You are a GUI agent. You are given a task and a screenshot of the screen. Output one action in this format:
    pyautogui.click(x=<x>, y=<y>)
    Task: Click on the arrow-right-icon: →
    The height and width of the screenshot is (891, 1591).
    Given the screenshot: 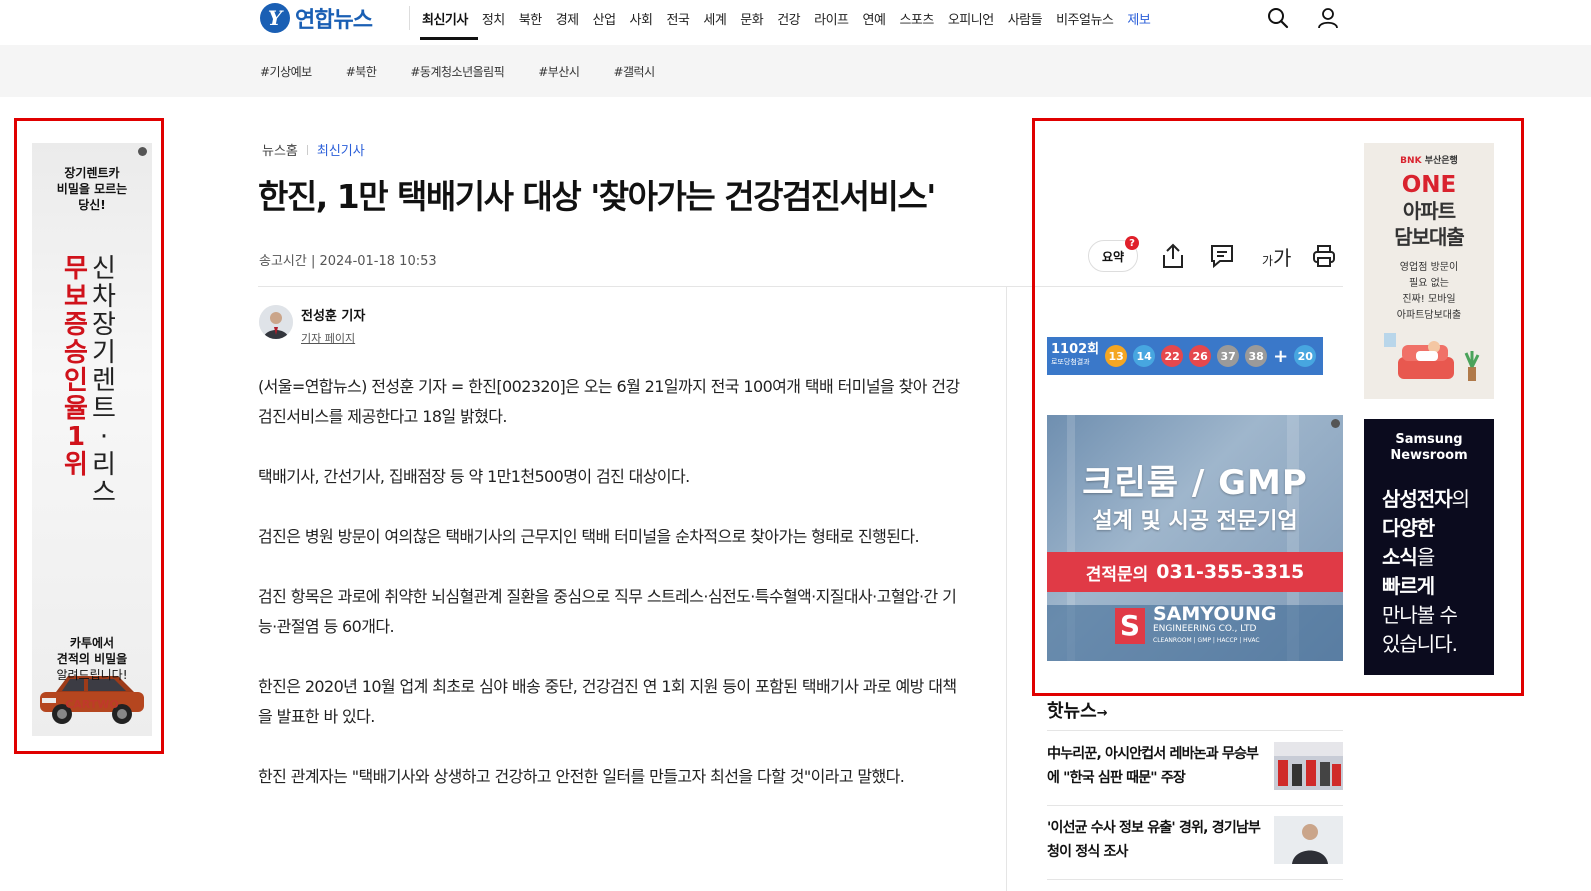 What is the action you would take?
    pyautogui.click(x=1102, y=713)
    